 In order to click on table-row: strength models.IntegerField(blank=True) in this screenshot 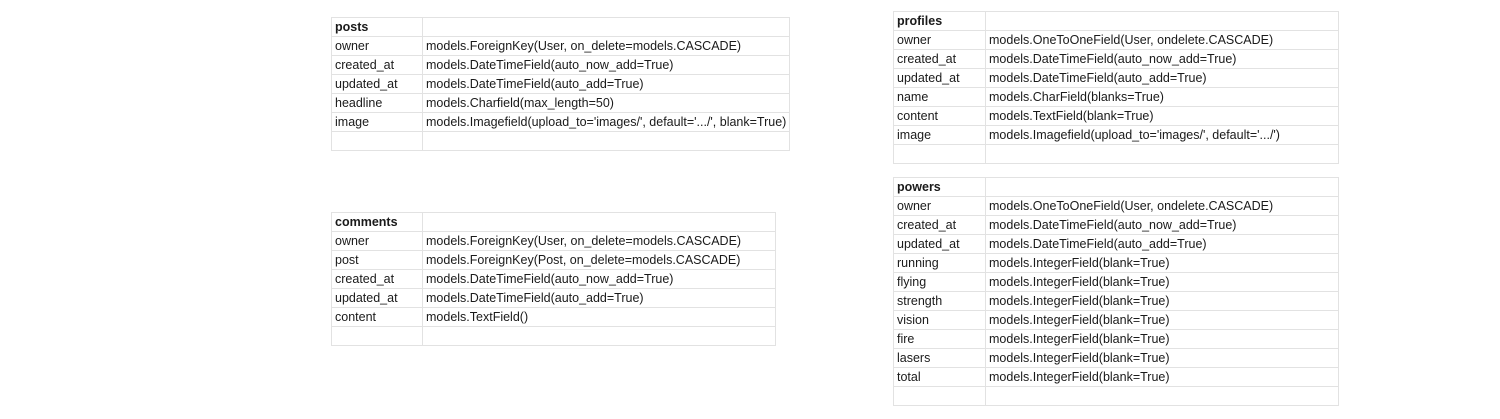, I will do `click(1116, 301)`.